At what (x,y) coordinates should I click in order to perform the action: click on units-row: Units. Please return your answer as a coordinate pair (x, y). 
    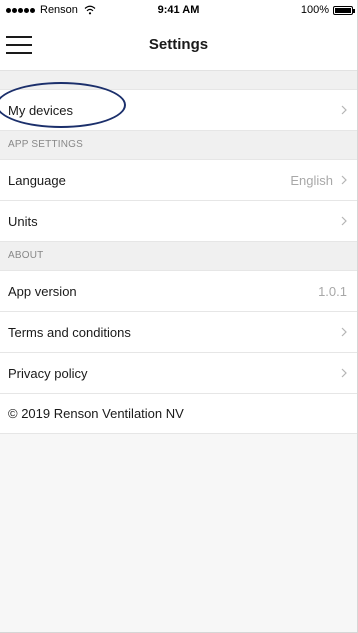
    Looking at the image, I should click on (178, 220).